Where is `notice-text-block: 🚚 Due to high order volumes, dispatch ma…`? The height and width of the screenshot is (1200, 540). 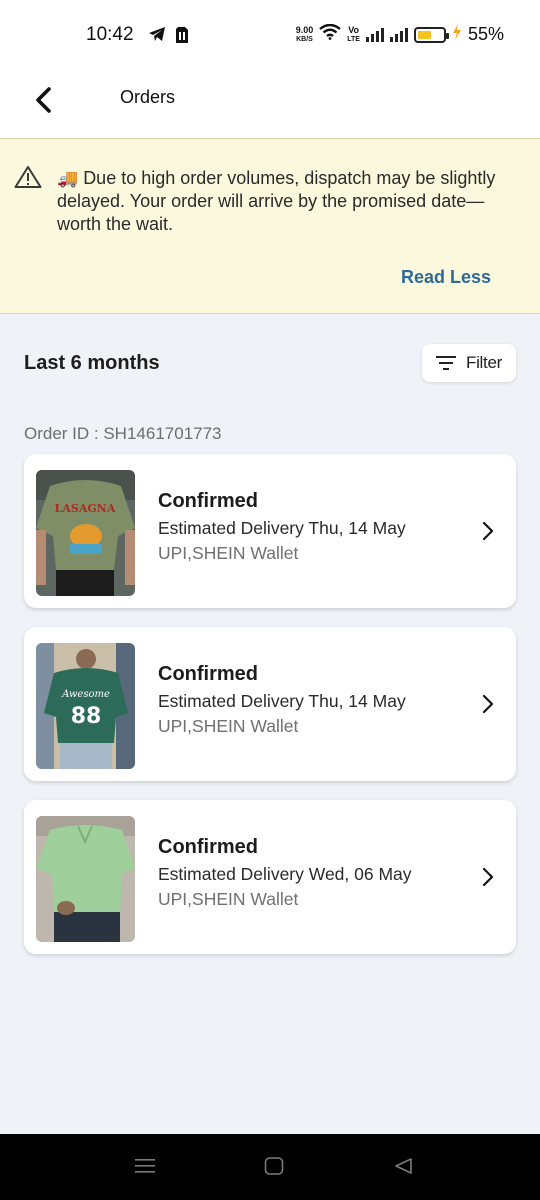
notice-text-block: 🚚 Due to high order volumes, dispatch ma… is located at coordinates (292, 201).